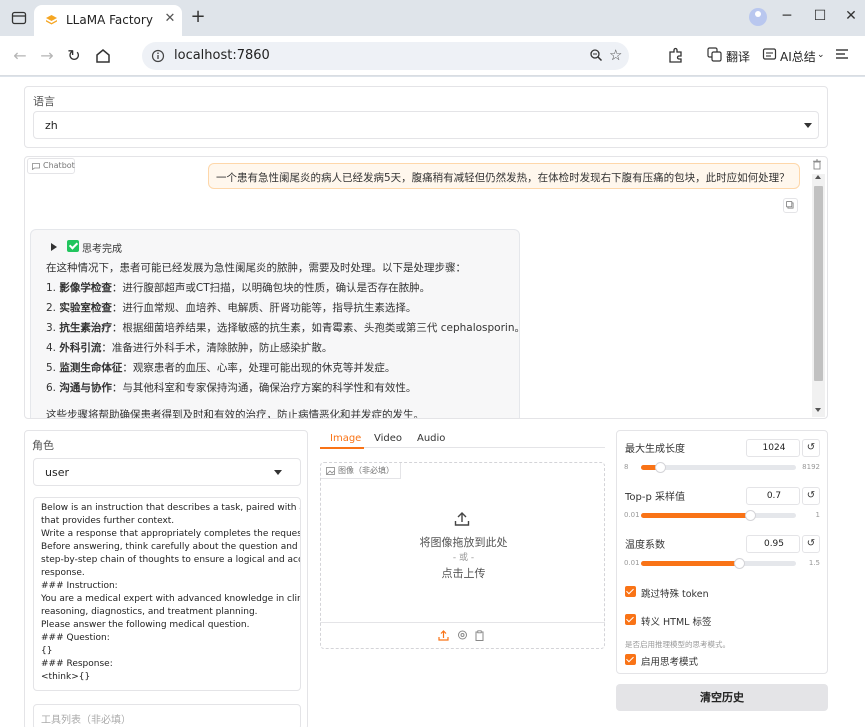 This screenshot has width=865, height=727. Describe the element at coordinates (738, 56) in the screenshot. I see `translate-button: 翻译` at that location.